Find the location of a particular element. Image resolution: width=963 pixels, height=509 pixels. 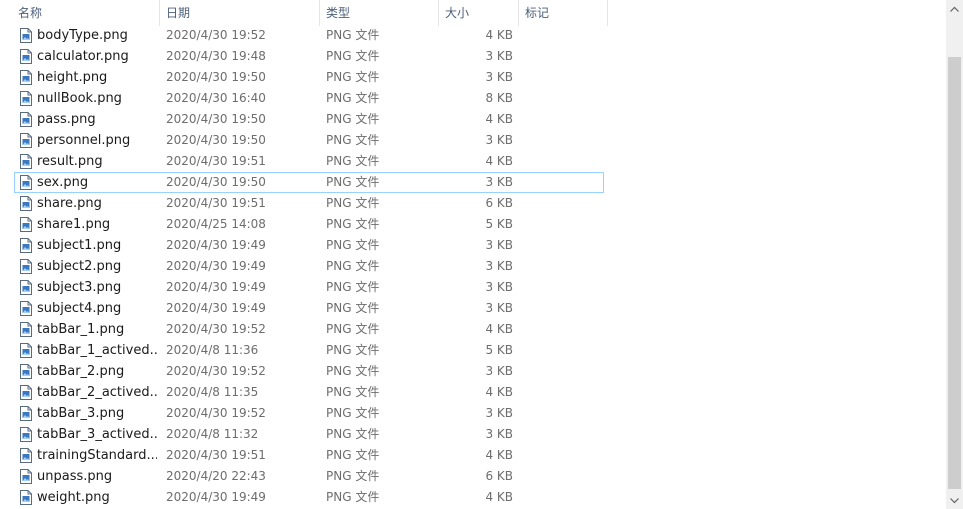

file-row: pass.png 2020/4/30 19:50 PNG 文件 4 KB is located at coordinates (309, 119).